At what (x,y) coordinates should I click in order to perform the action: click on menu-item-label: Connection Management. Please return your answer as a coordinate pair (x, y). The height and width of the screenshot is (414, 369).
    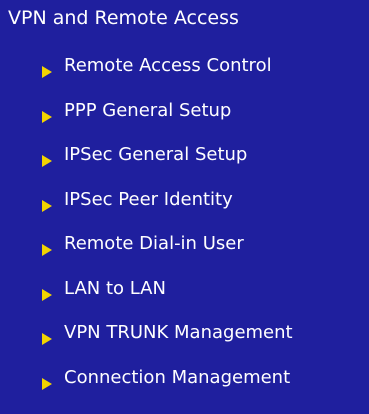
    Looking at the image, I should click on (177, 377).